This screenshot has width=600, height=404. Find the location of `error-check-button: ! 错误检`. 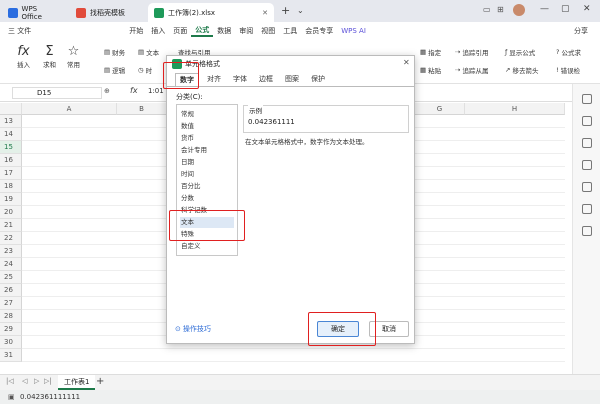

error-check-button: ! 错误检 is located at coordinates (568, 70).